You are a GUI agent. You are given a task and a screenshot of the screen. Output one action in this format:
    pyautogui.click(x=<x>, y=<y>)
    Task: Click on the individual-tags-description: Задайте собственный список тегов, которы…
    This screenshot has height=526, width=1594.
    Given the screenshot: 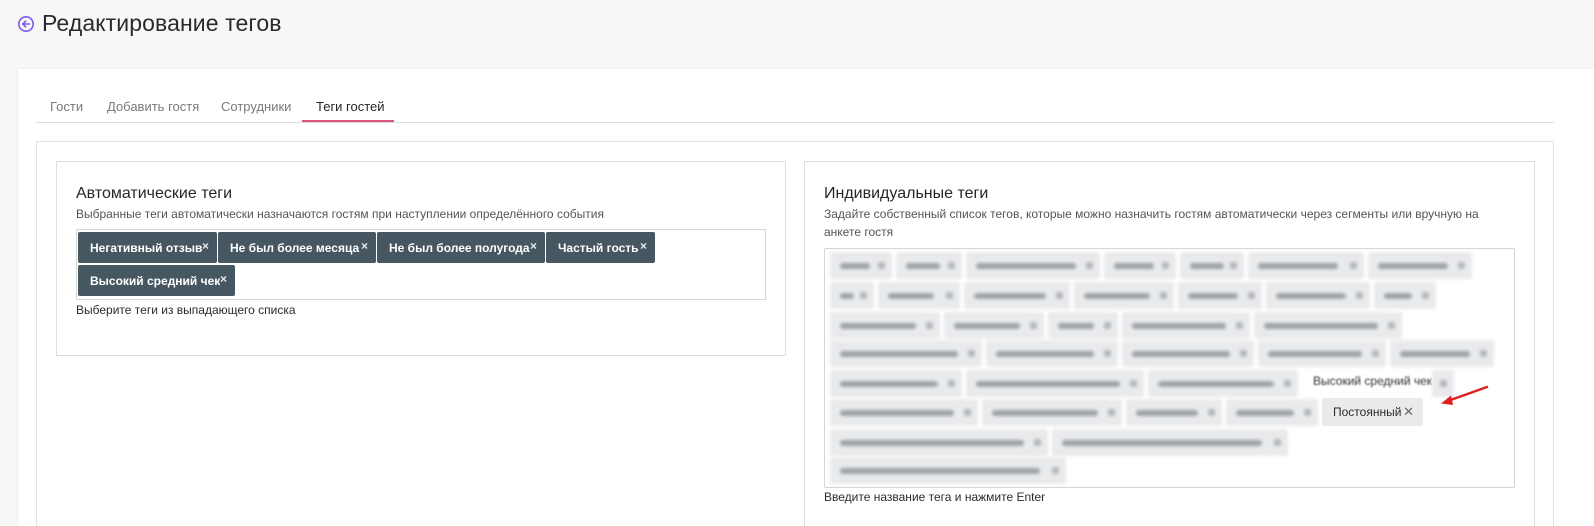 What is the action you would take?
    pyautogui.click(x=1151, y=223)
    